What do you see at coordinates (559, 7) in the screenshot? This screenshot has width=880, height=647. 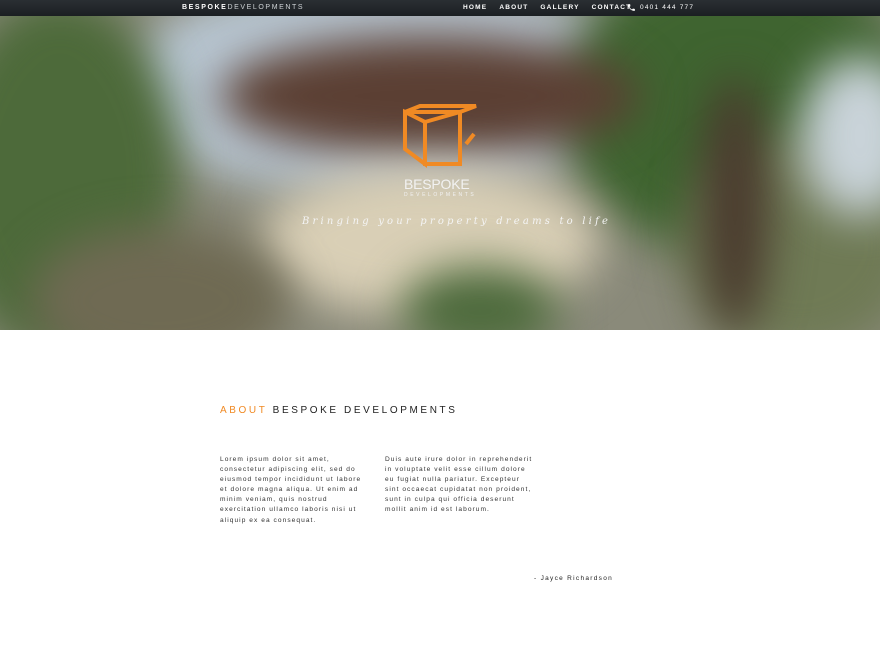 I see `nav-gallery-link: GALLERY` at bounding box center [559, 7].